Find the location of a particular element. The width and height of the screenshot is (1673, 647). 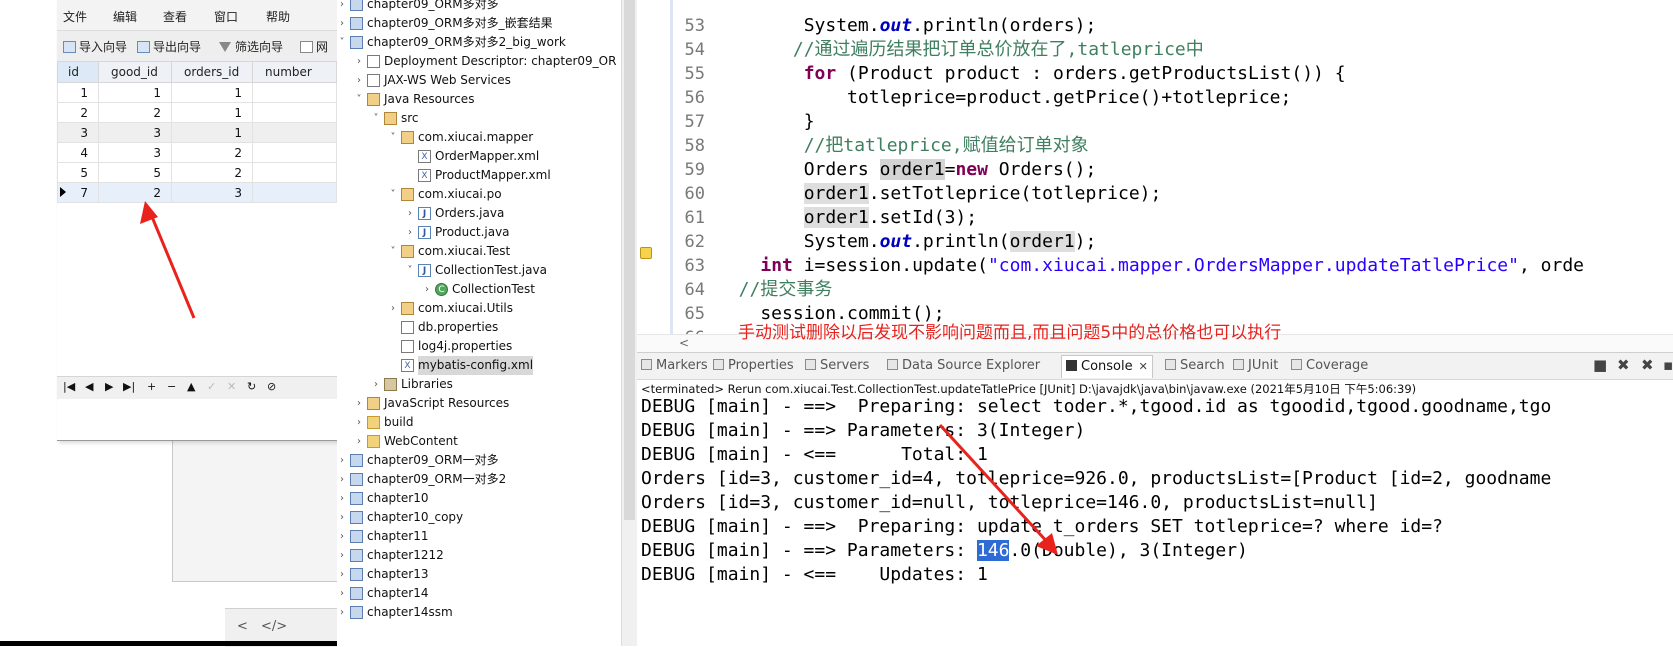

cell-good-id: 3 is located at coordinates (135, 132).